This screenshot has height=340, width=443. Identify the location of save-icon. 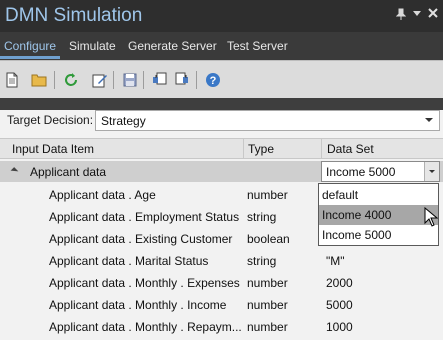
(130, 80).